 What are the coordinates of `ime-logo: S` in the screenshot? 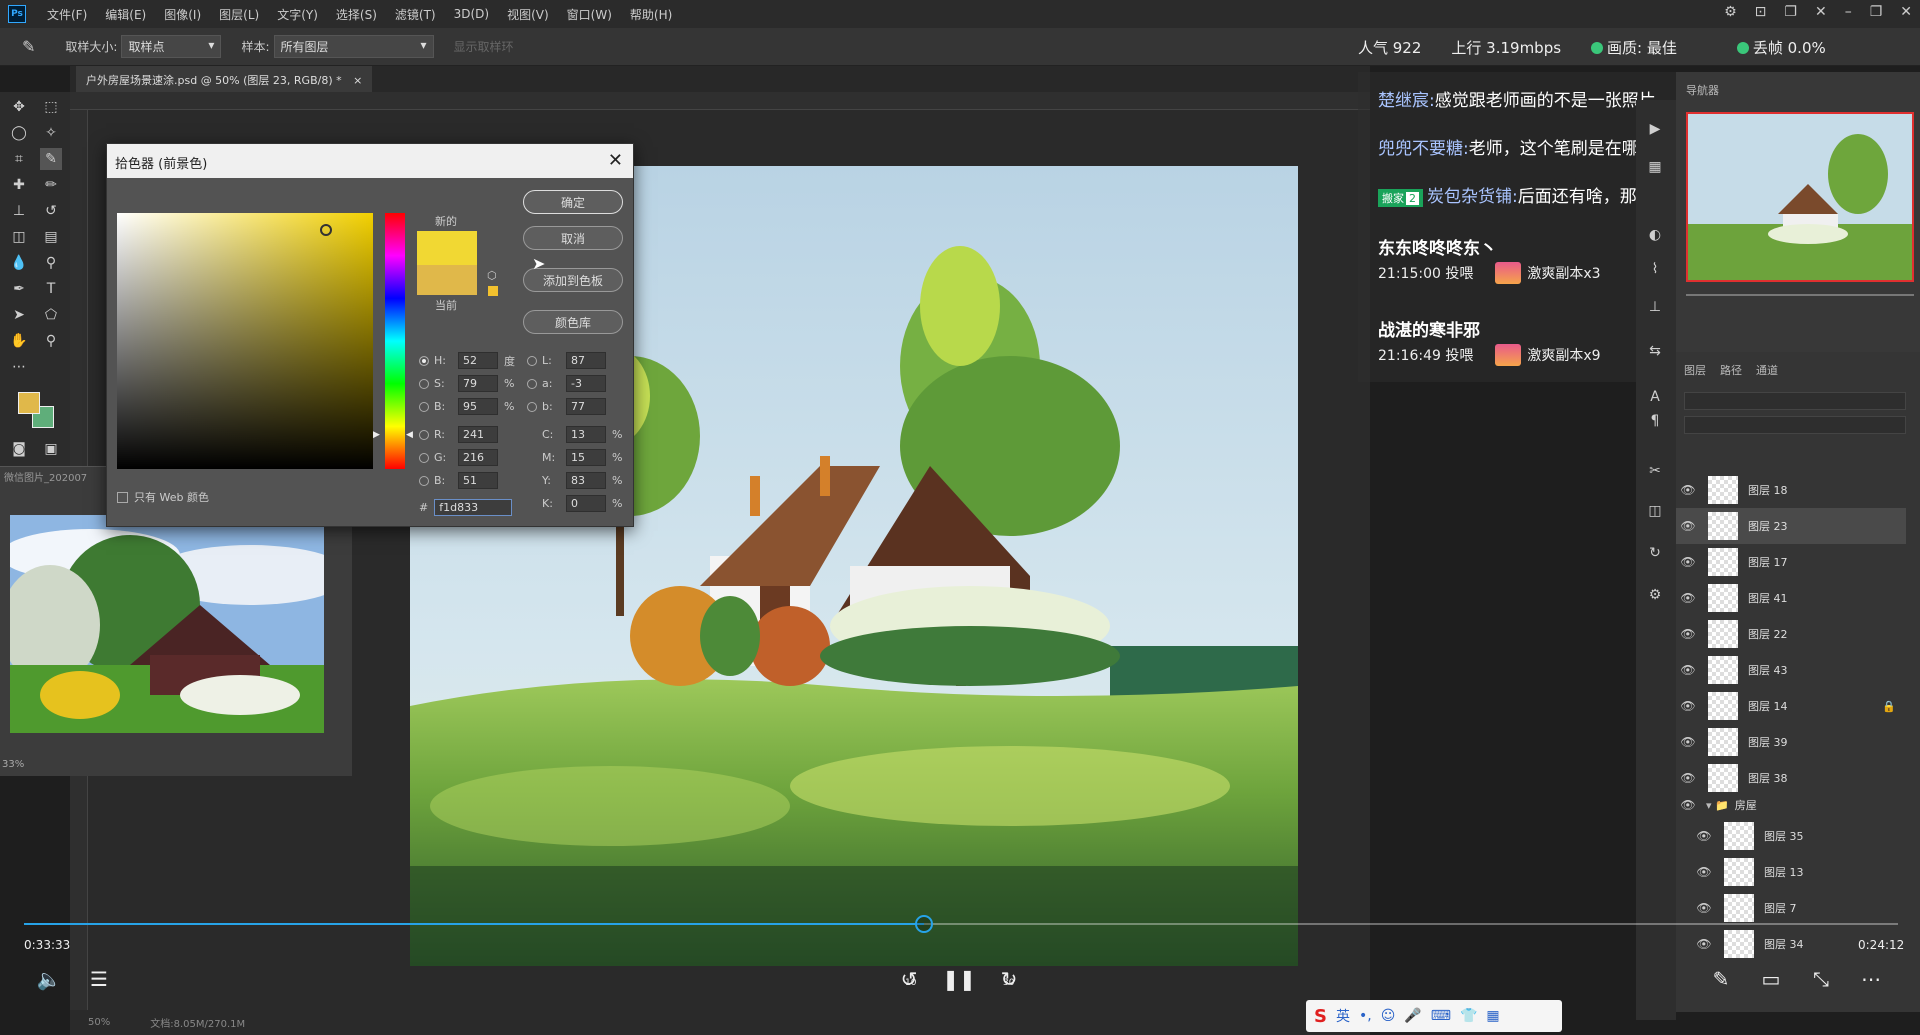 It's located at (1320, 1016).